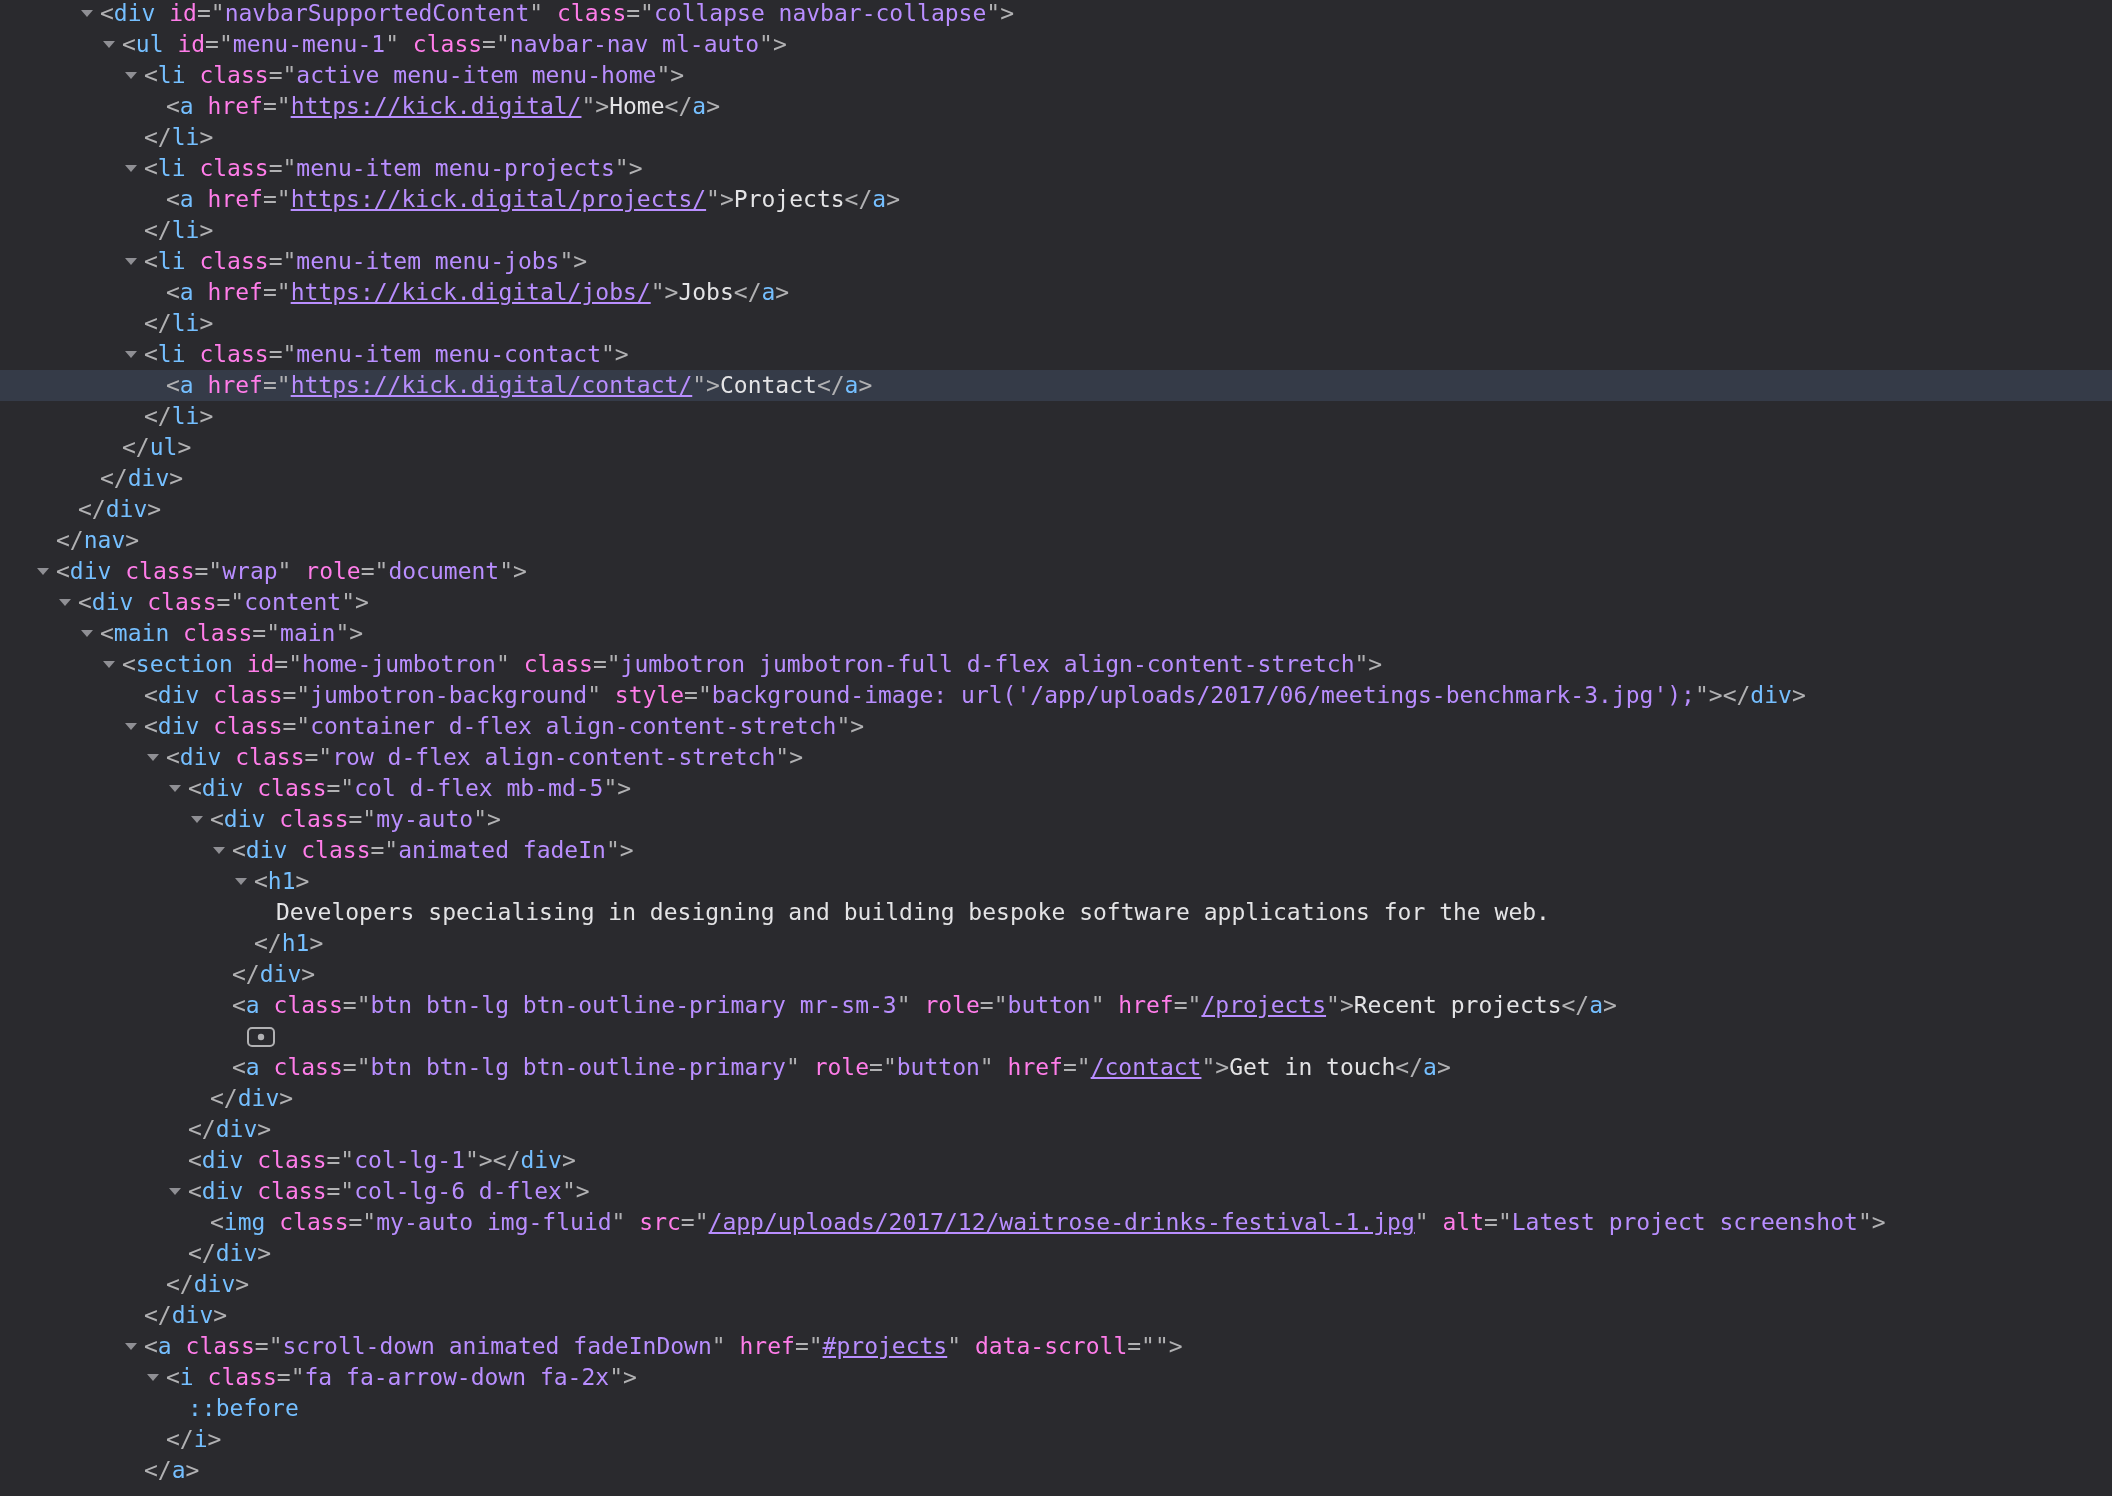  I want to click on dom-node-row: <li class="menu-item menu-jobs">, so click(1056, 261).